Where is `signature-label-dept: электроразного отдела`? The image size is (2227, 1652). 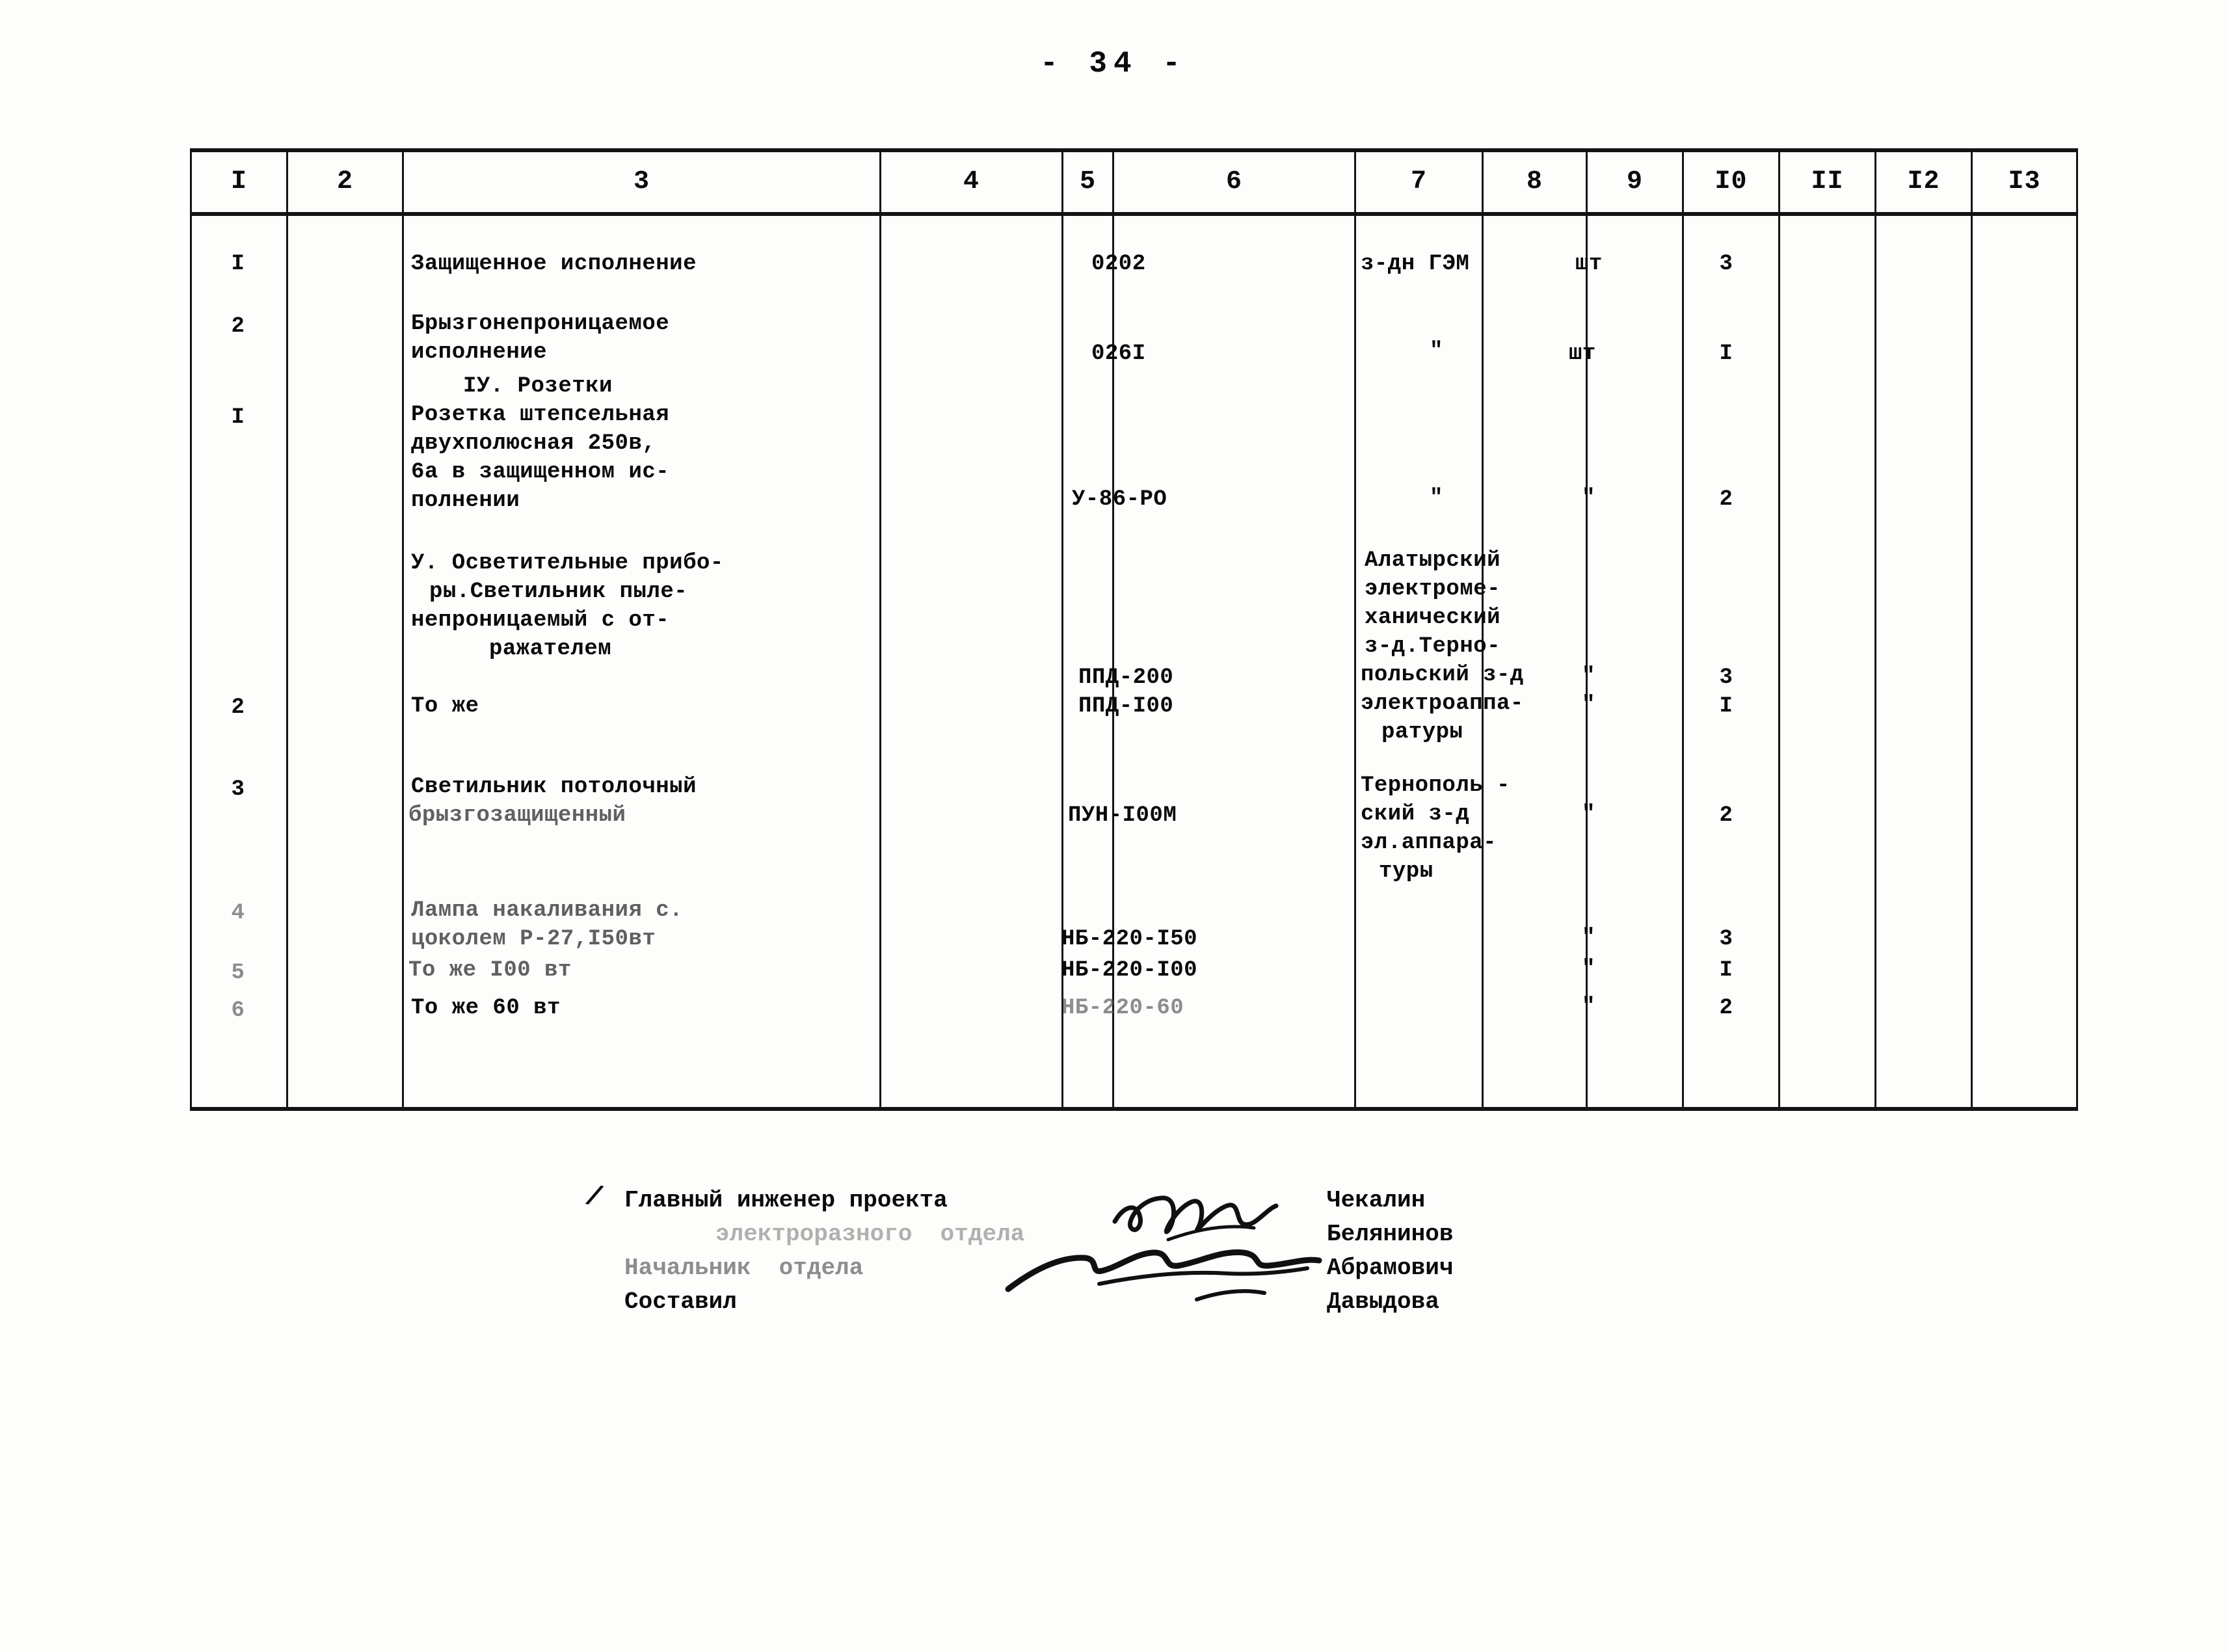 signature-label-dept: электроразного отдела is located at coordinates (870, 1234).